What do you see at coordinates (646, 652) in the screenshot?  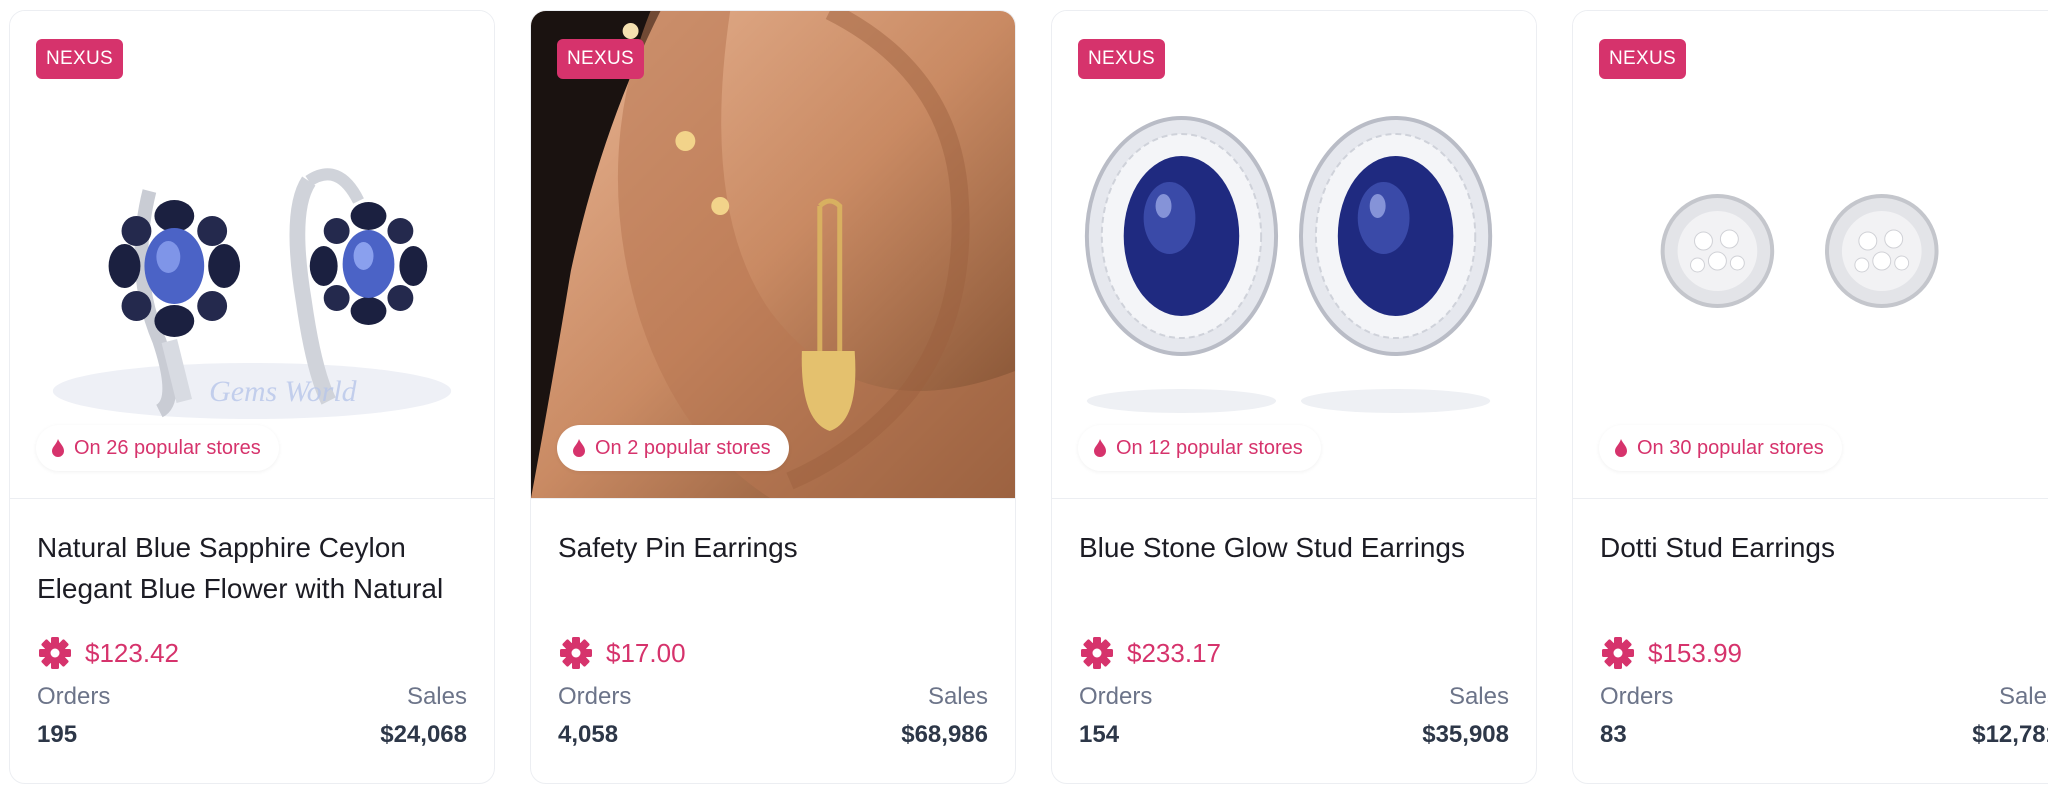 I see `product-price: $17.00` at bounding box center [646, 652].